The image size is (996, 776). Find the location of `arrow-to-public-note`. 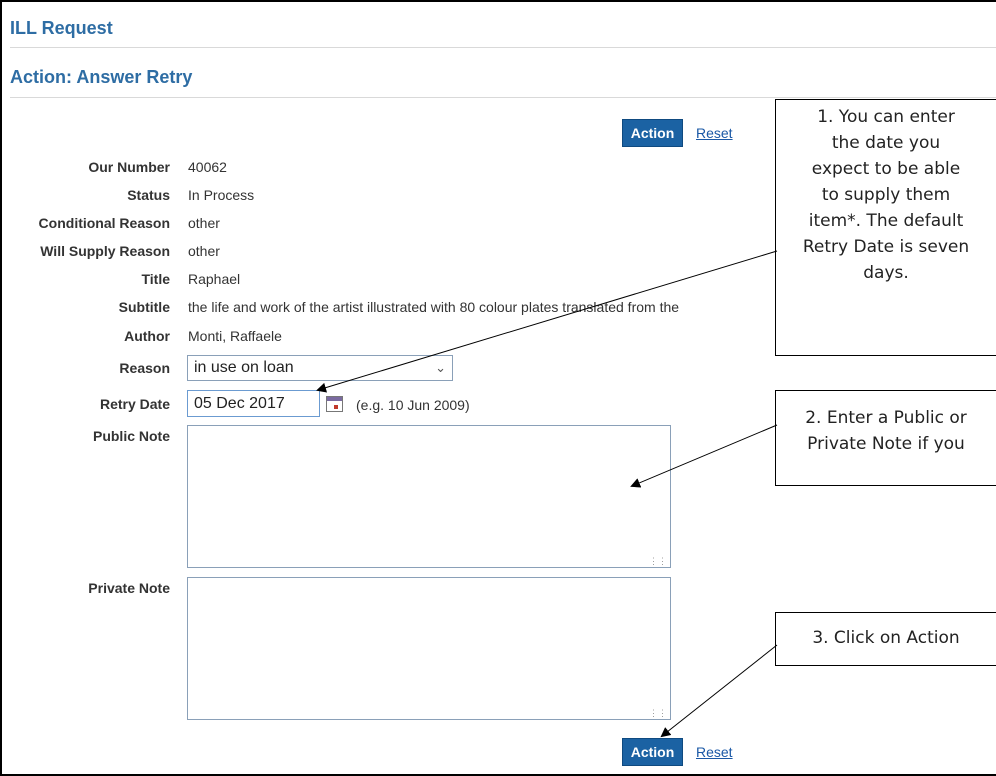

arrow-to-public-note is located at coordinates (704, 456).